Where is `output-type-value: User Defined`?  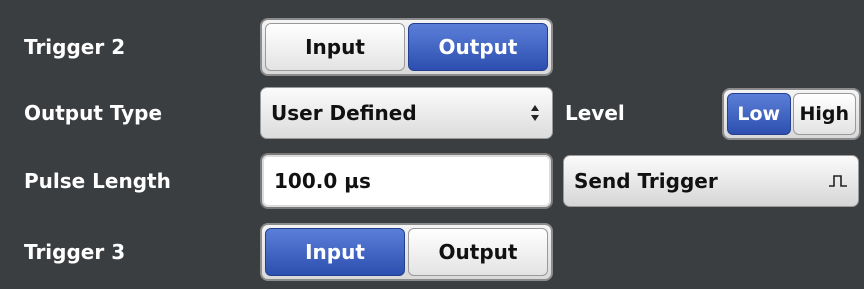
output-type-value: User Defined is located at coordinates (344, 113).